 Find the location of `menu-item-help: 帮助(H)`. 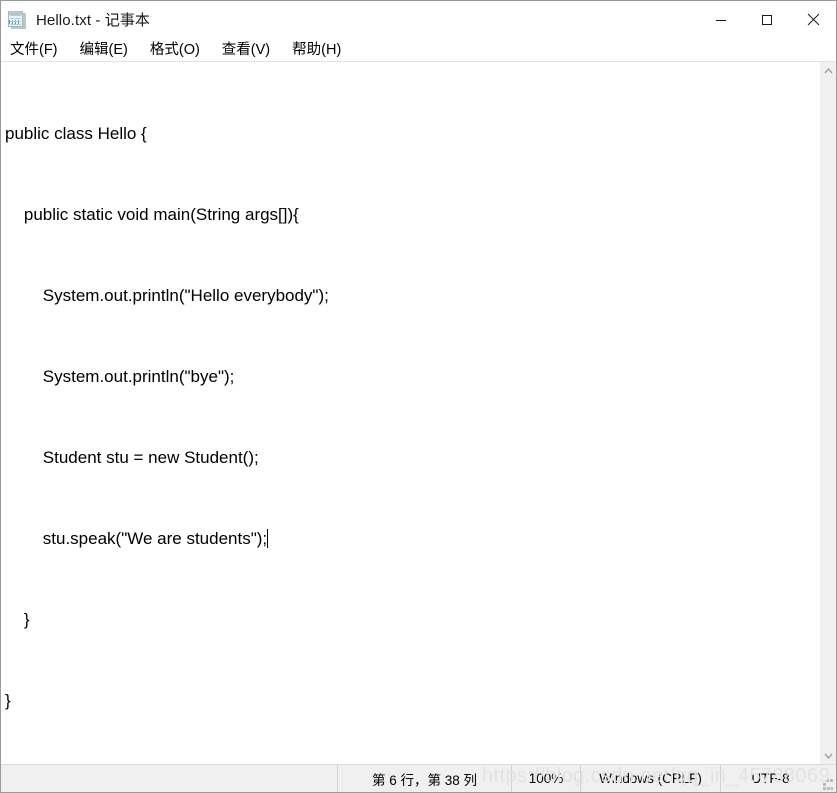

menu-item-help: 帮助(H) is located at coordinates (320, 50).